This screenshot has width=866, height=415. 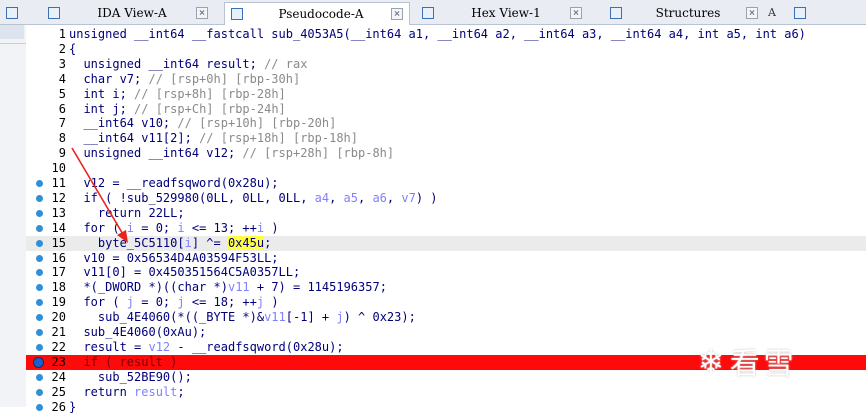 What do you see at coordinates (446, 228) in the screenshot?
I see `code-line: 14 for ( i = 0; i <= 13; ++i )` at bounding box center [446, 228].